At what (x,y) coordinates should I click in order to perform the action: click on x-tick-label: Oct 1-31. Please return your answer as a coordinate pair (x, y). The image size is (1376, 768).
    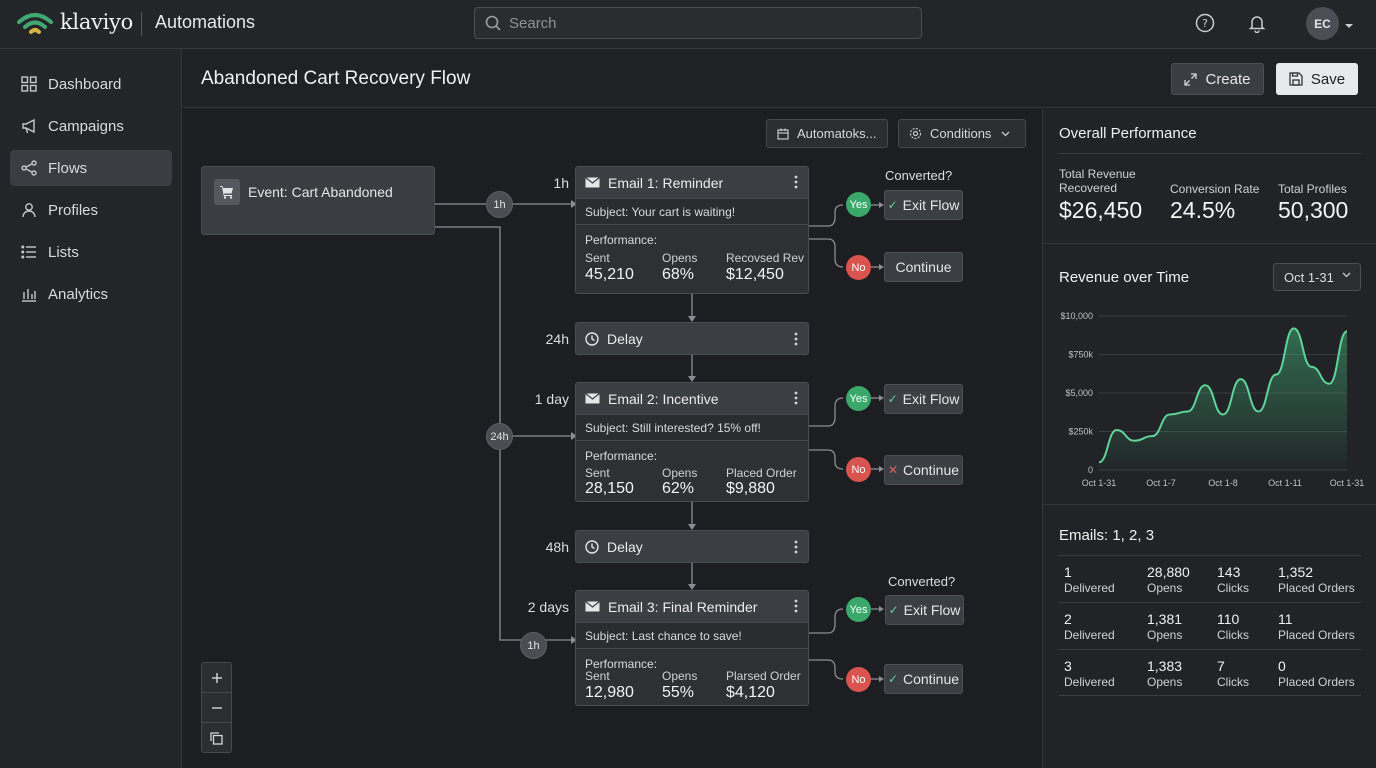
    Looking at the image, I should click on (1099, 483).